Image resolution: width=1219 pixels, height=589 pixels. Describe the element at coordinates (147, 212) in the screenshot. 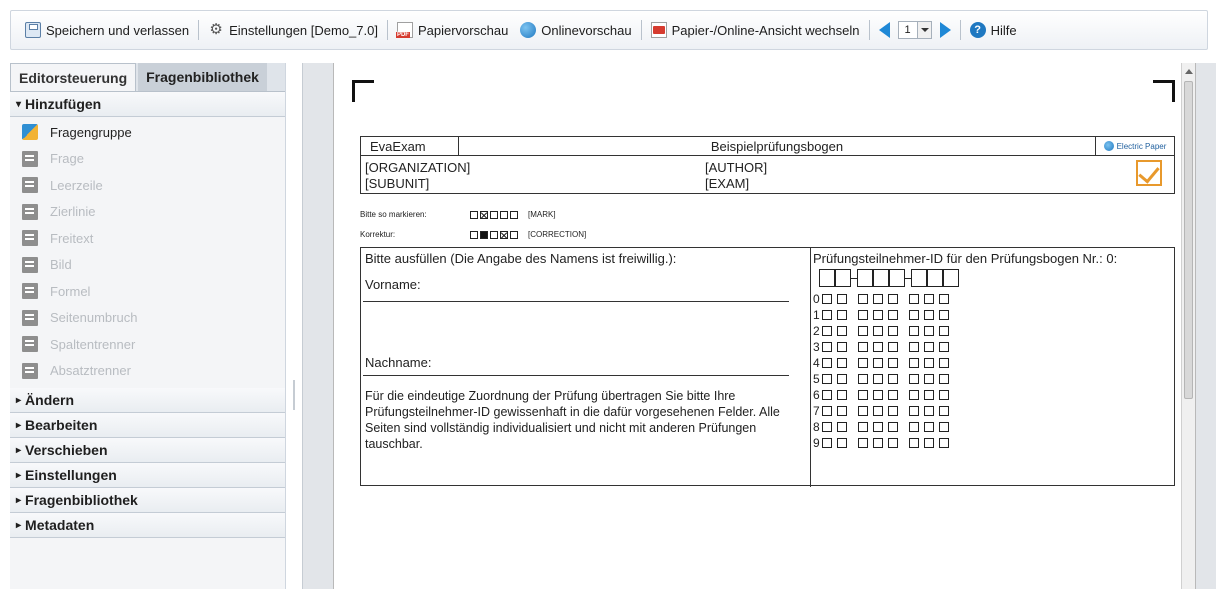

I see `sidebar-item-decorative-line: Zierlinie` at that location.